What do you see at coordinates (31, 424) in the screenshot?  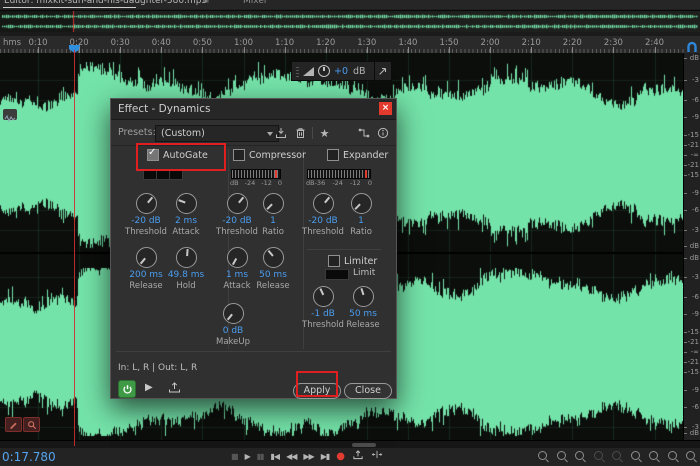 I see `overlay-zoom-icon-button` at bounding box center [31, 424].